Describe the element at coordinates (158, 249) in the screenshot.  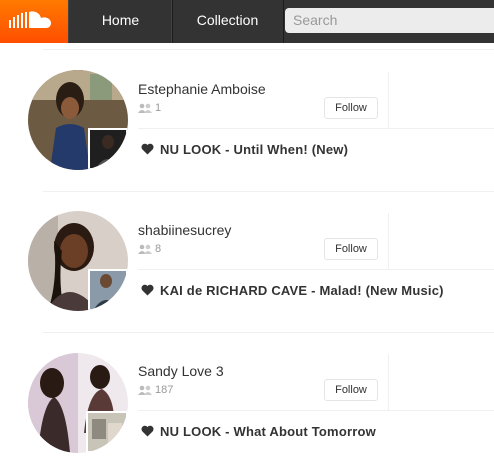
I see `follower-count-value: 8` at that location.